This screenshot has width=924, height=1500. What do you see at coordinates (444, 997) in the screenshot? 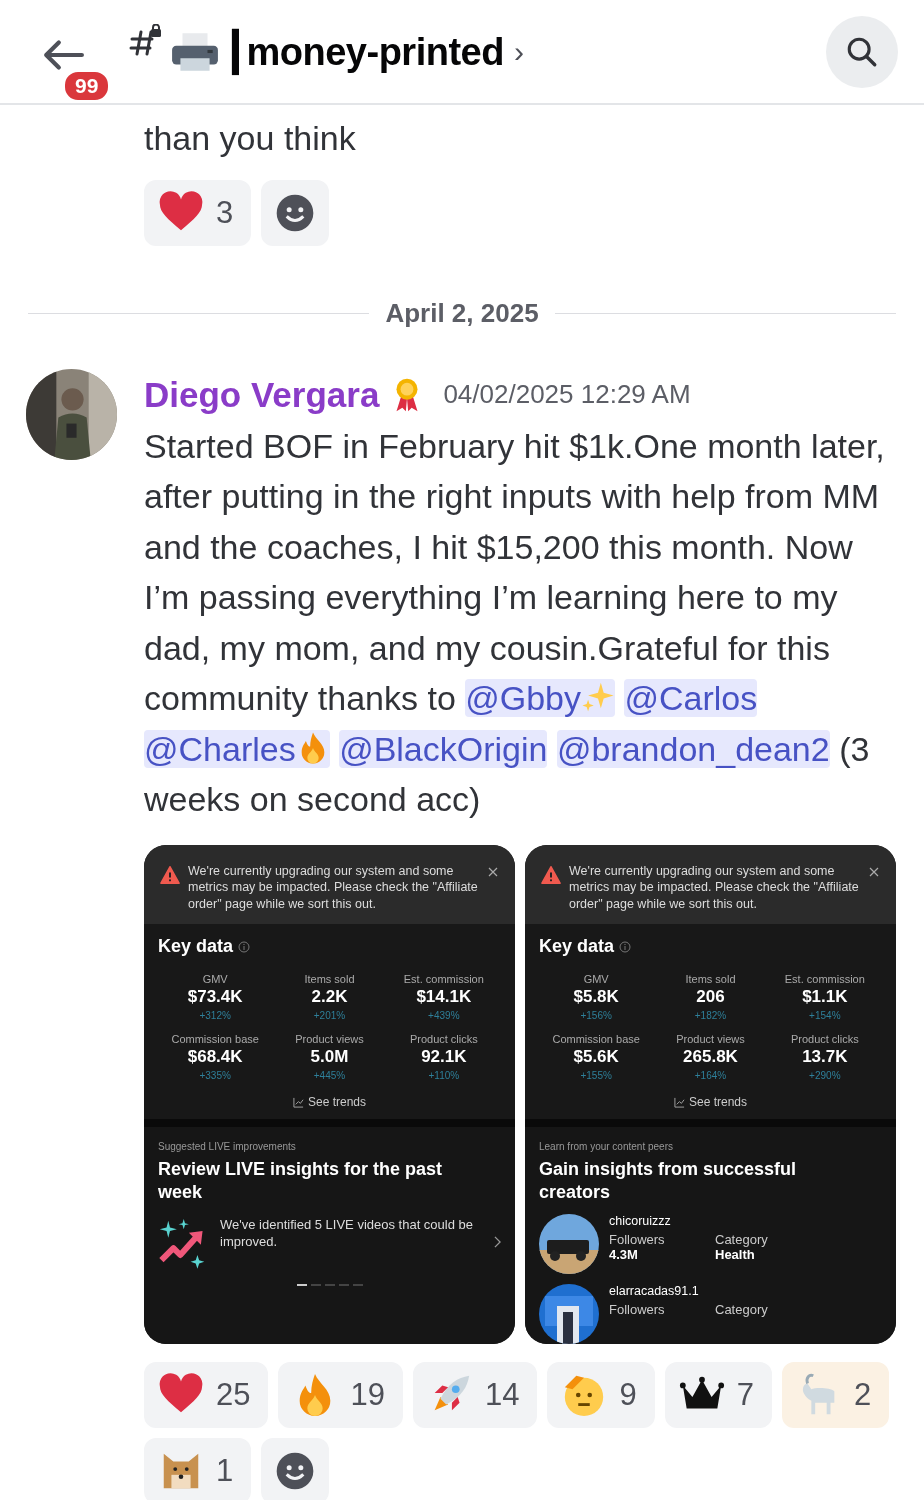
I see `metric-value: $14.1K` at bounding box center [444, 997].